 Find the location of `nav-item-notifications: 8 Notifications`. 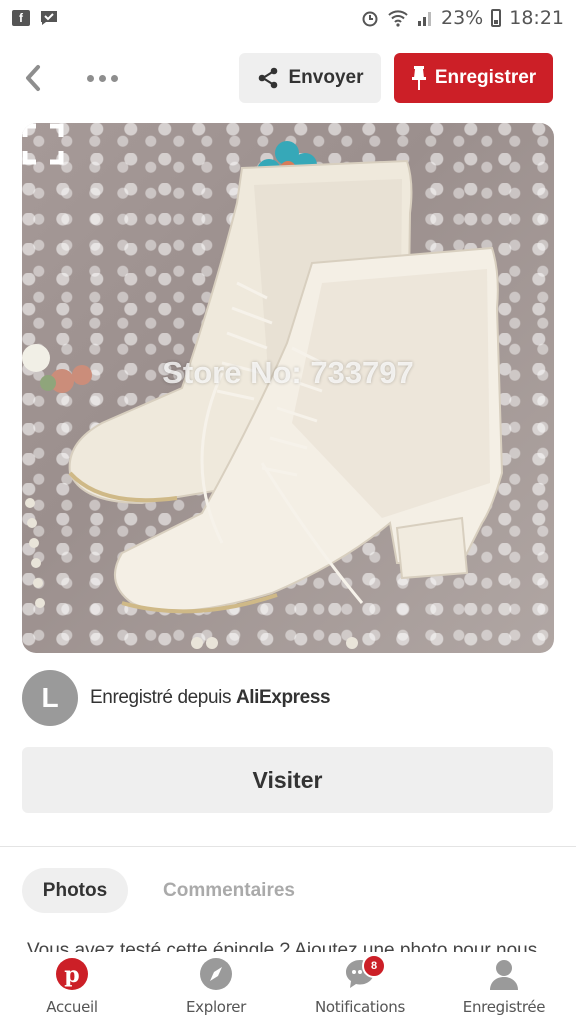

nav-item-notifications: 8 Notifications is located at coordinates (360, 988).